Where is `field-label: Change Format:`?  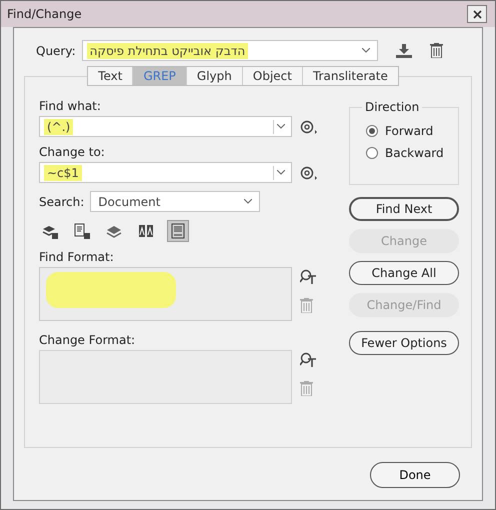 field-label: Change Format: is located at coordinates (87, 340).